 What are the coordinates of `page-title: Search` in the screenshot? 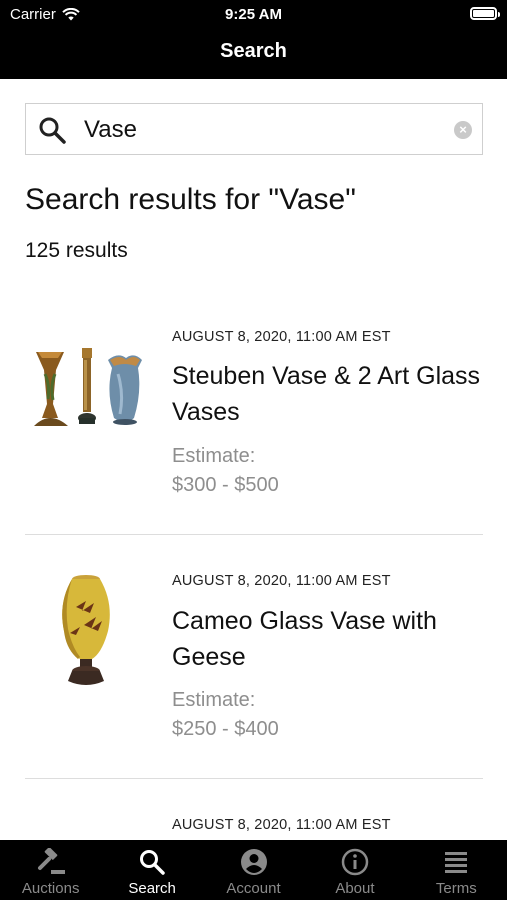 It's located at (253, 51).